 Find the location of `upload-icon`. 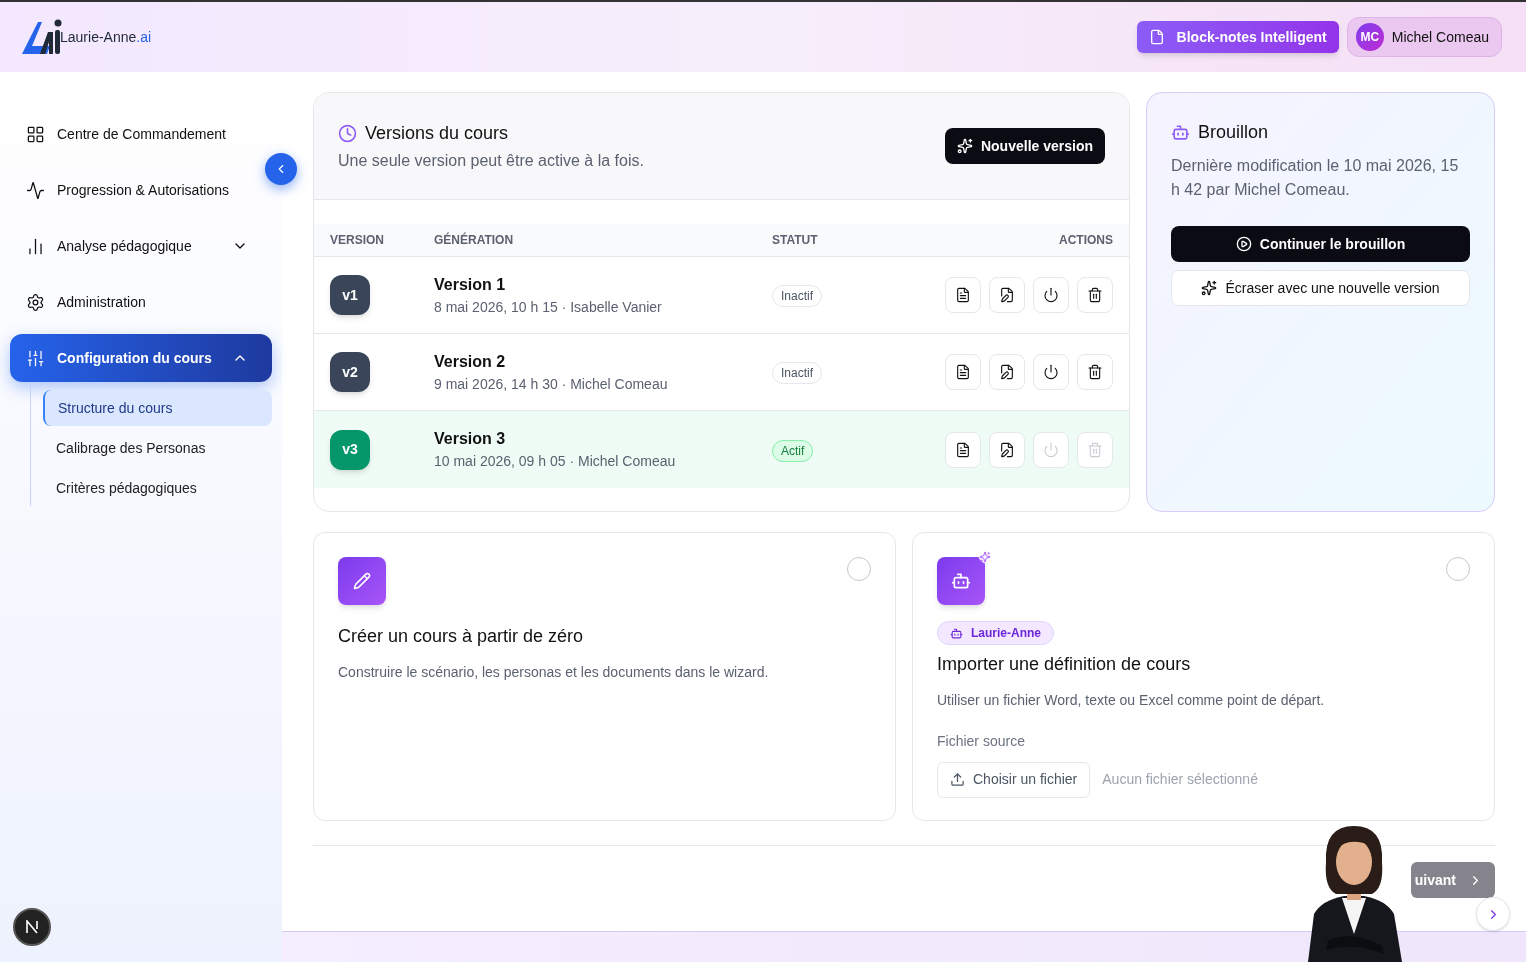

upload-icon is located at coordinates (957, 779).